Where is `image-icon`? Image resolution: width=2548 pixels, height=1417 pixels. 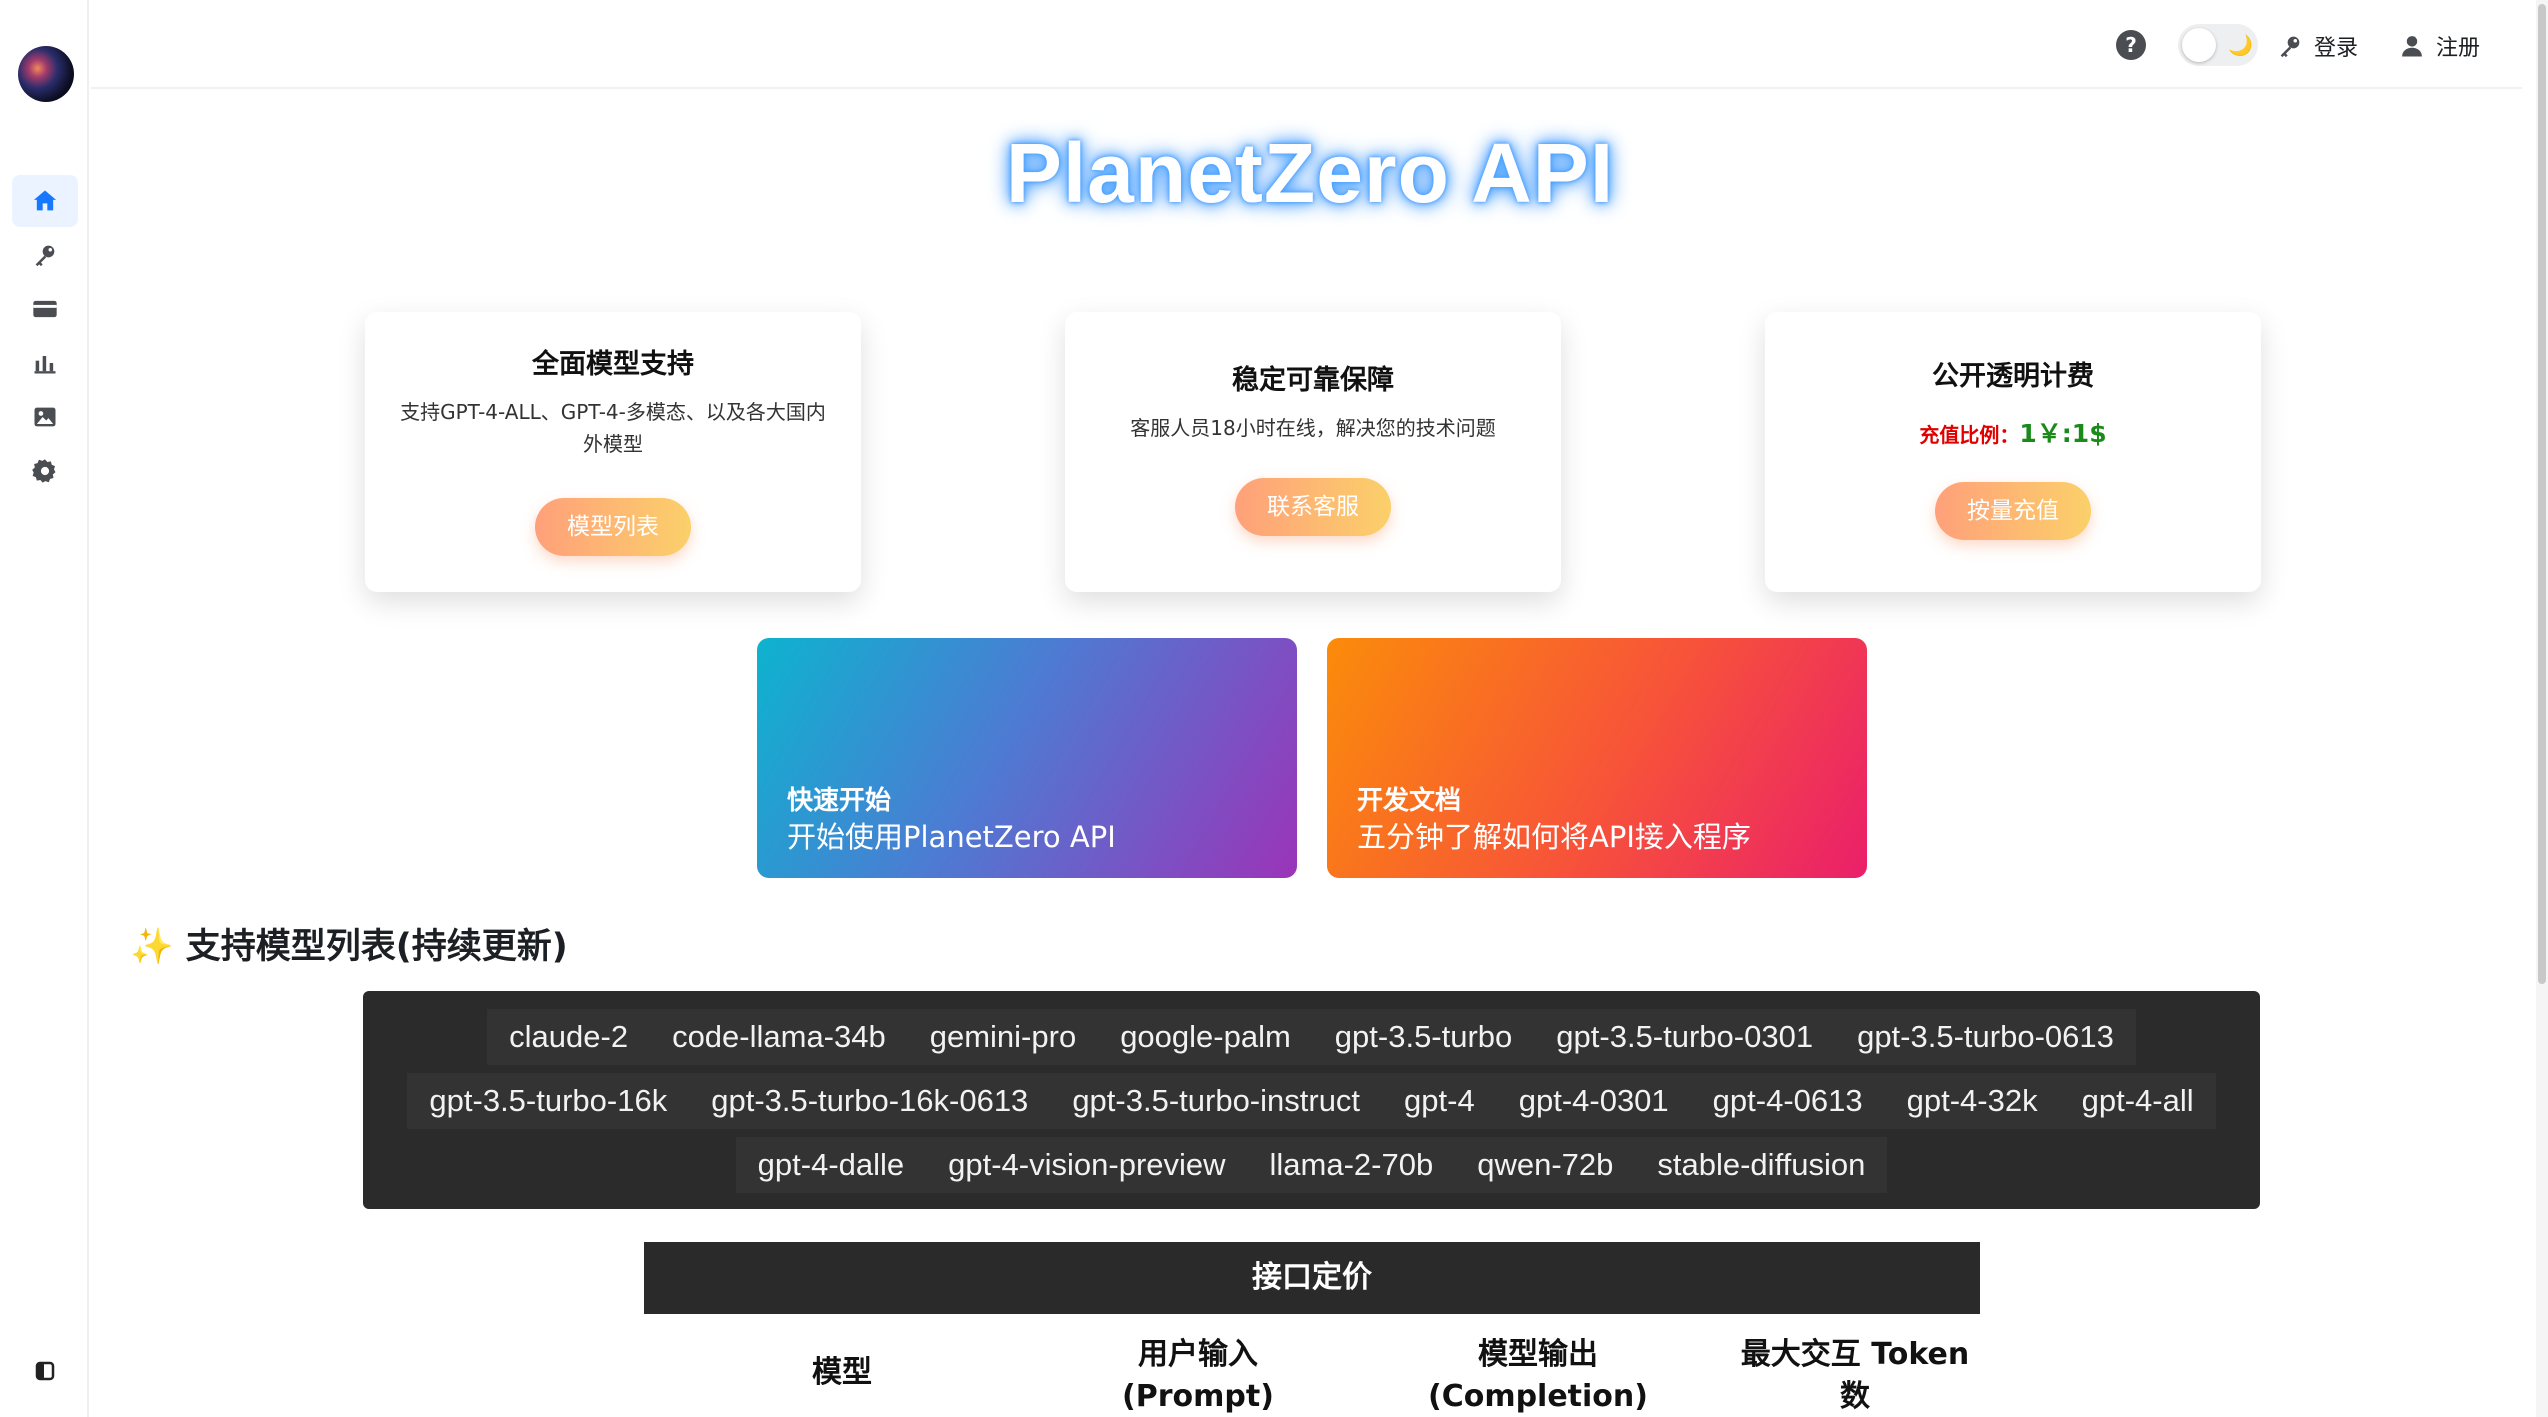
image-icon is located at coordinates (45, 417).